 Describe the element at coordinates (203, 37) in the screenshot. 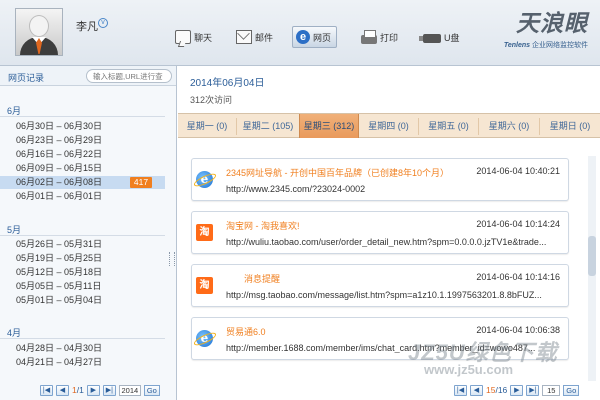

I see `toolbar-chat-label: 聊天` at that location.